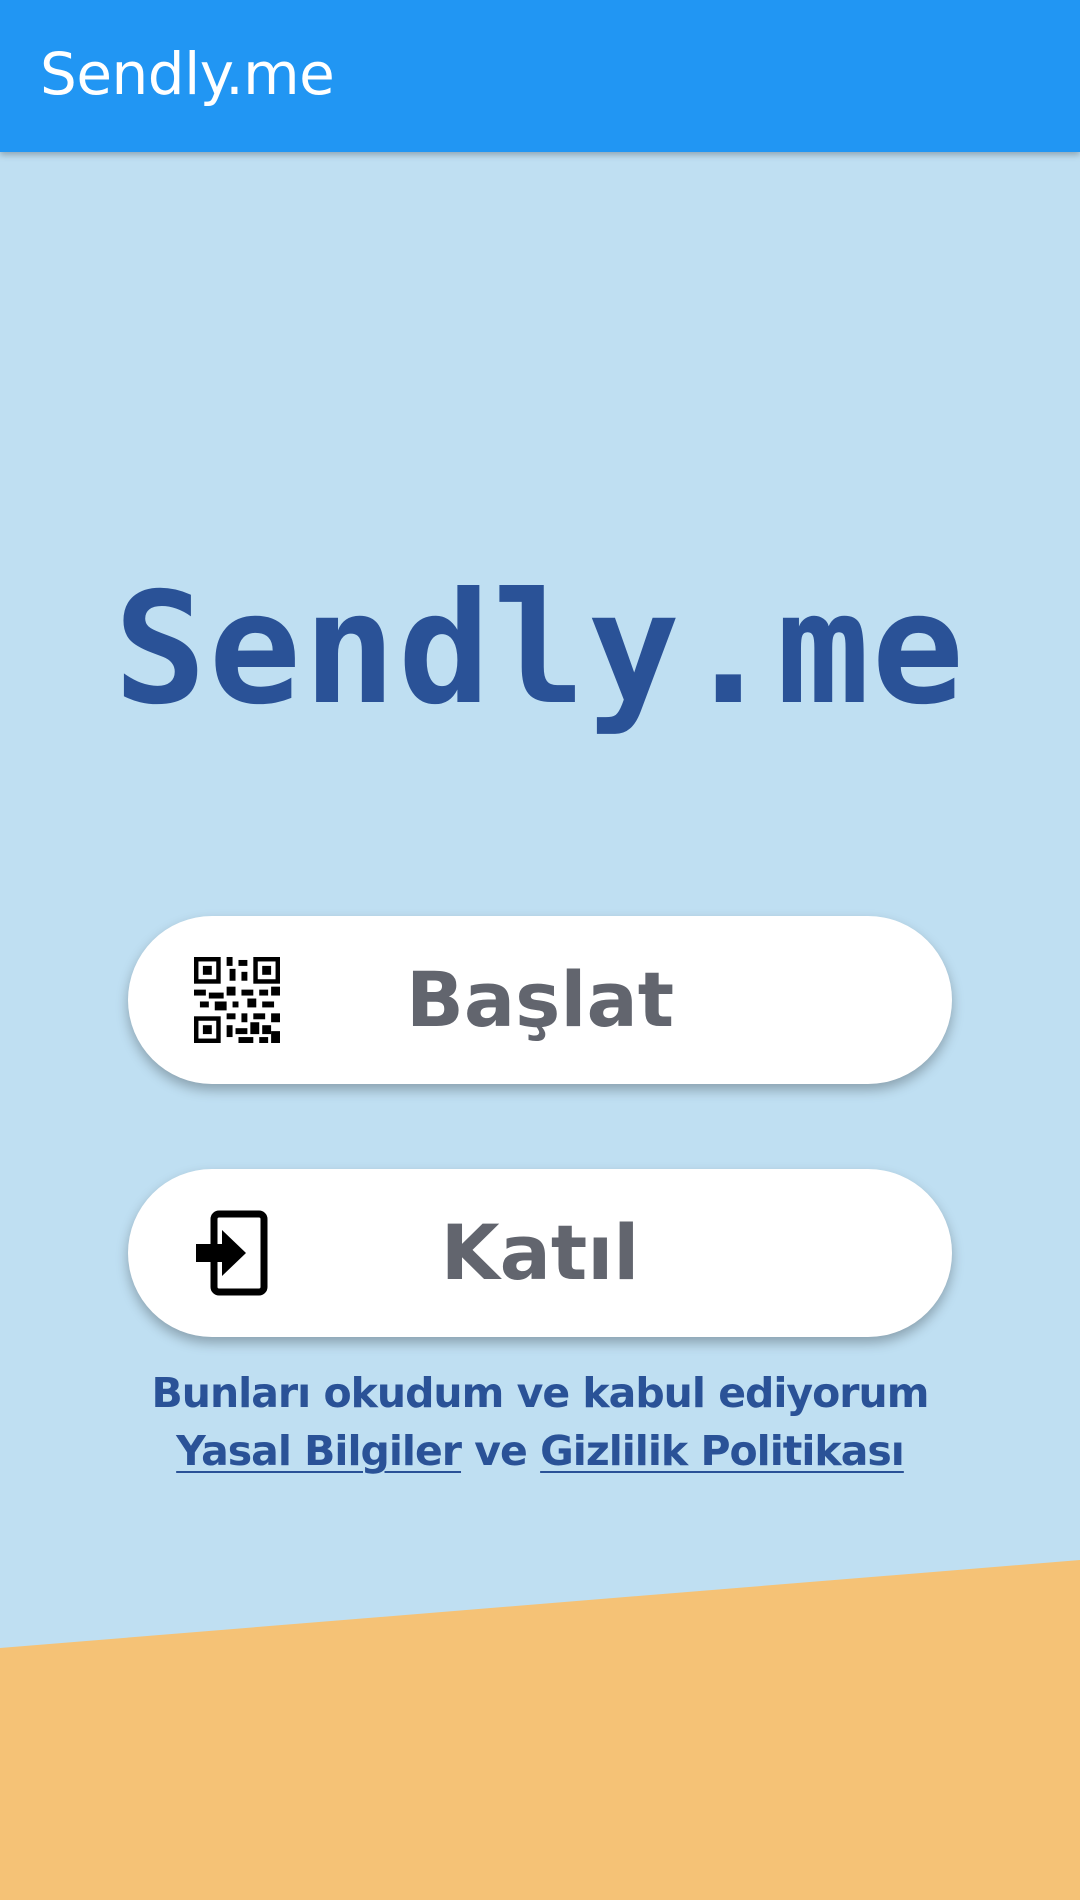 This screenshot has height=1900, width=1080. I want to click on terms-links-line: Yasal Bilgiler ve Gizlilik Politikası, so click(540, 1451).